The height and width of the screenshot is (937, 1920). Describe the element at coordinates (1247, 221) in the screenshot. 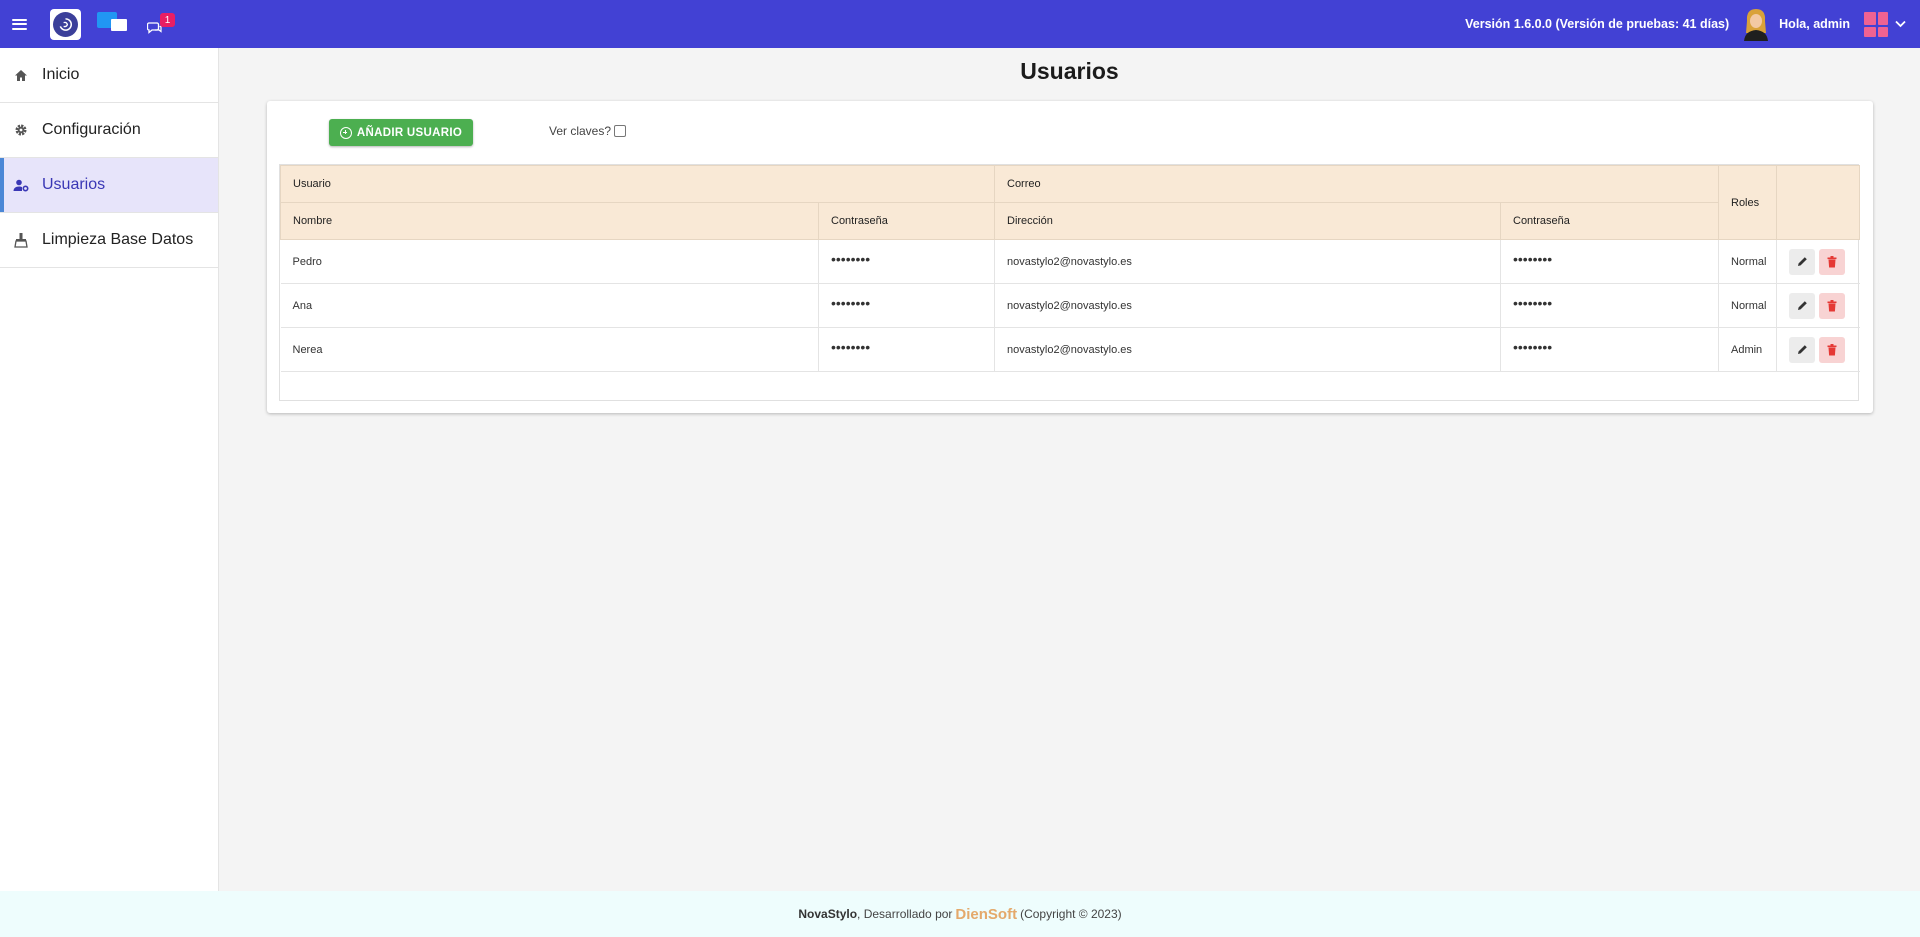

I see `column-header-direccion: Dirección` at that location.